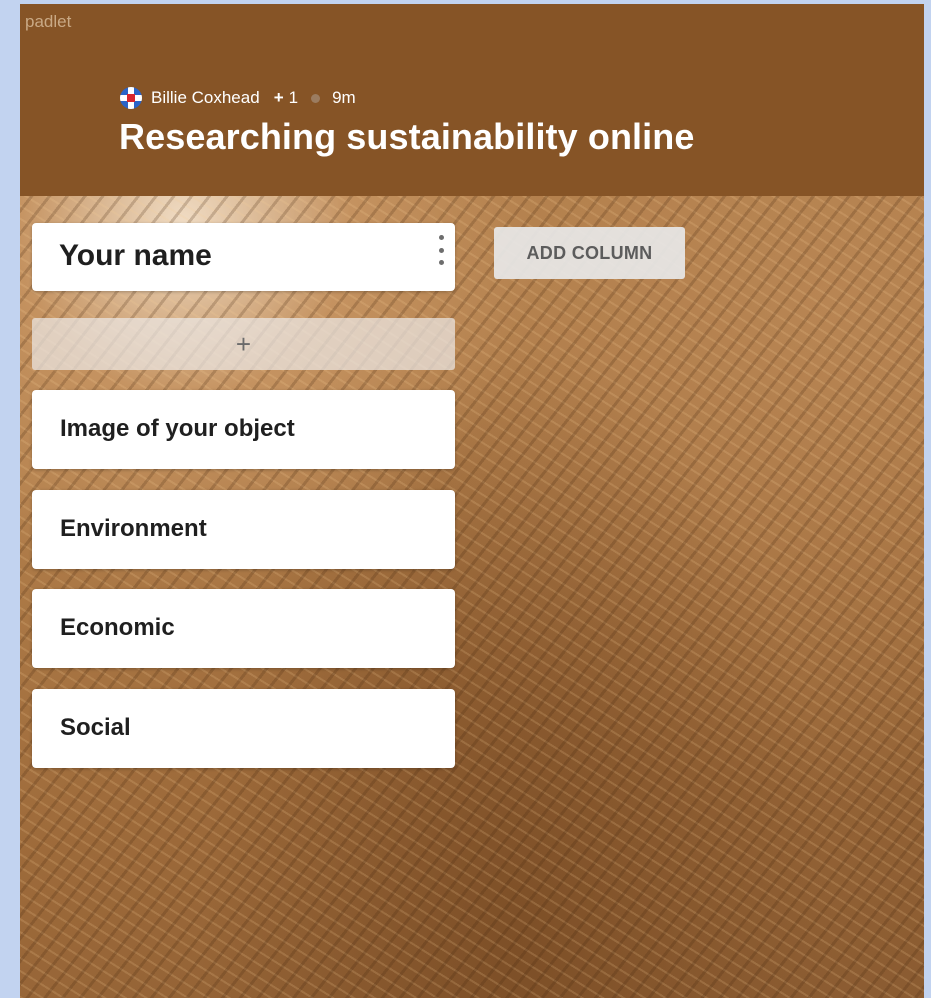  I want to click on column-header: Your name, so click(243, 257).